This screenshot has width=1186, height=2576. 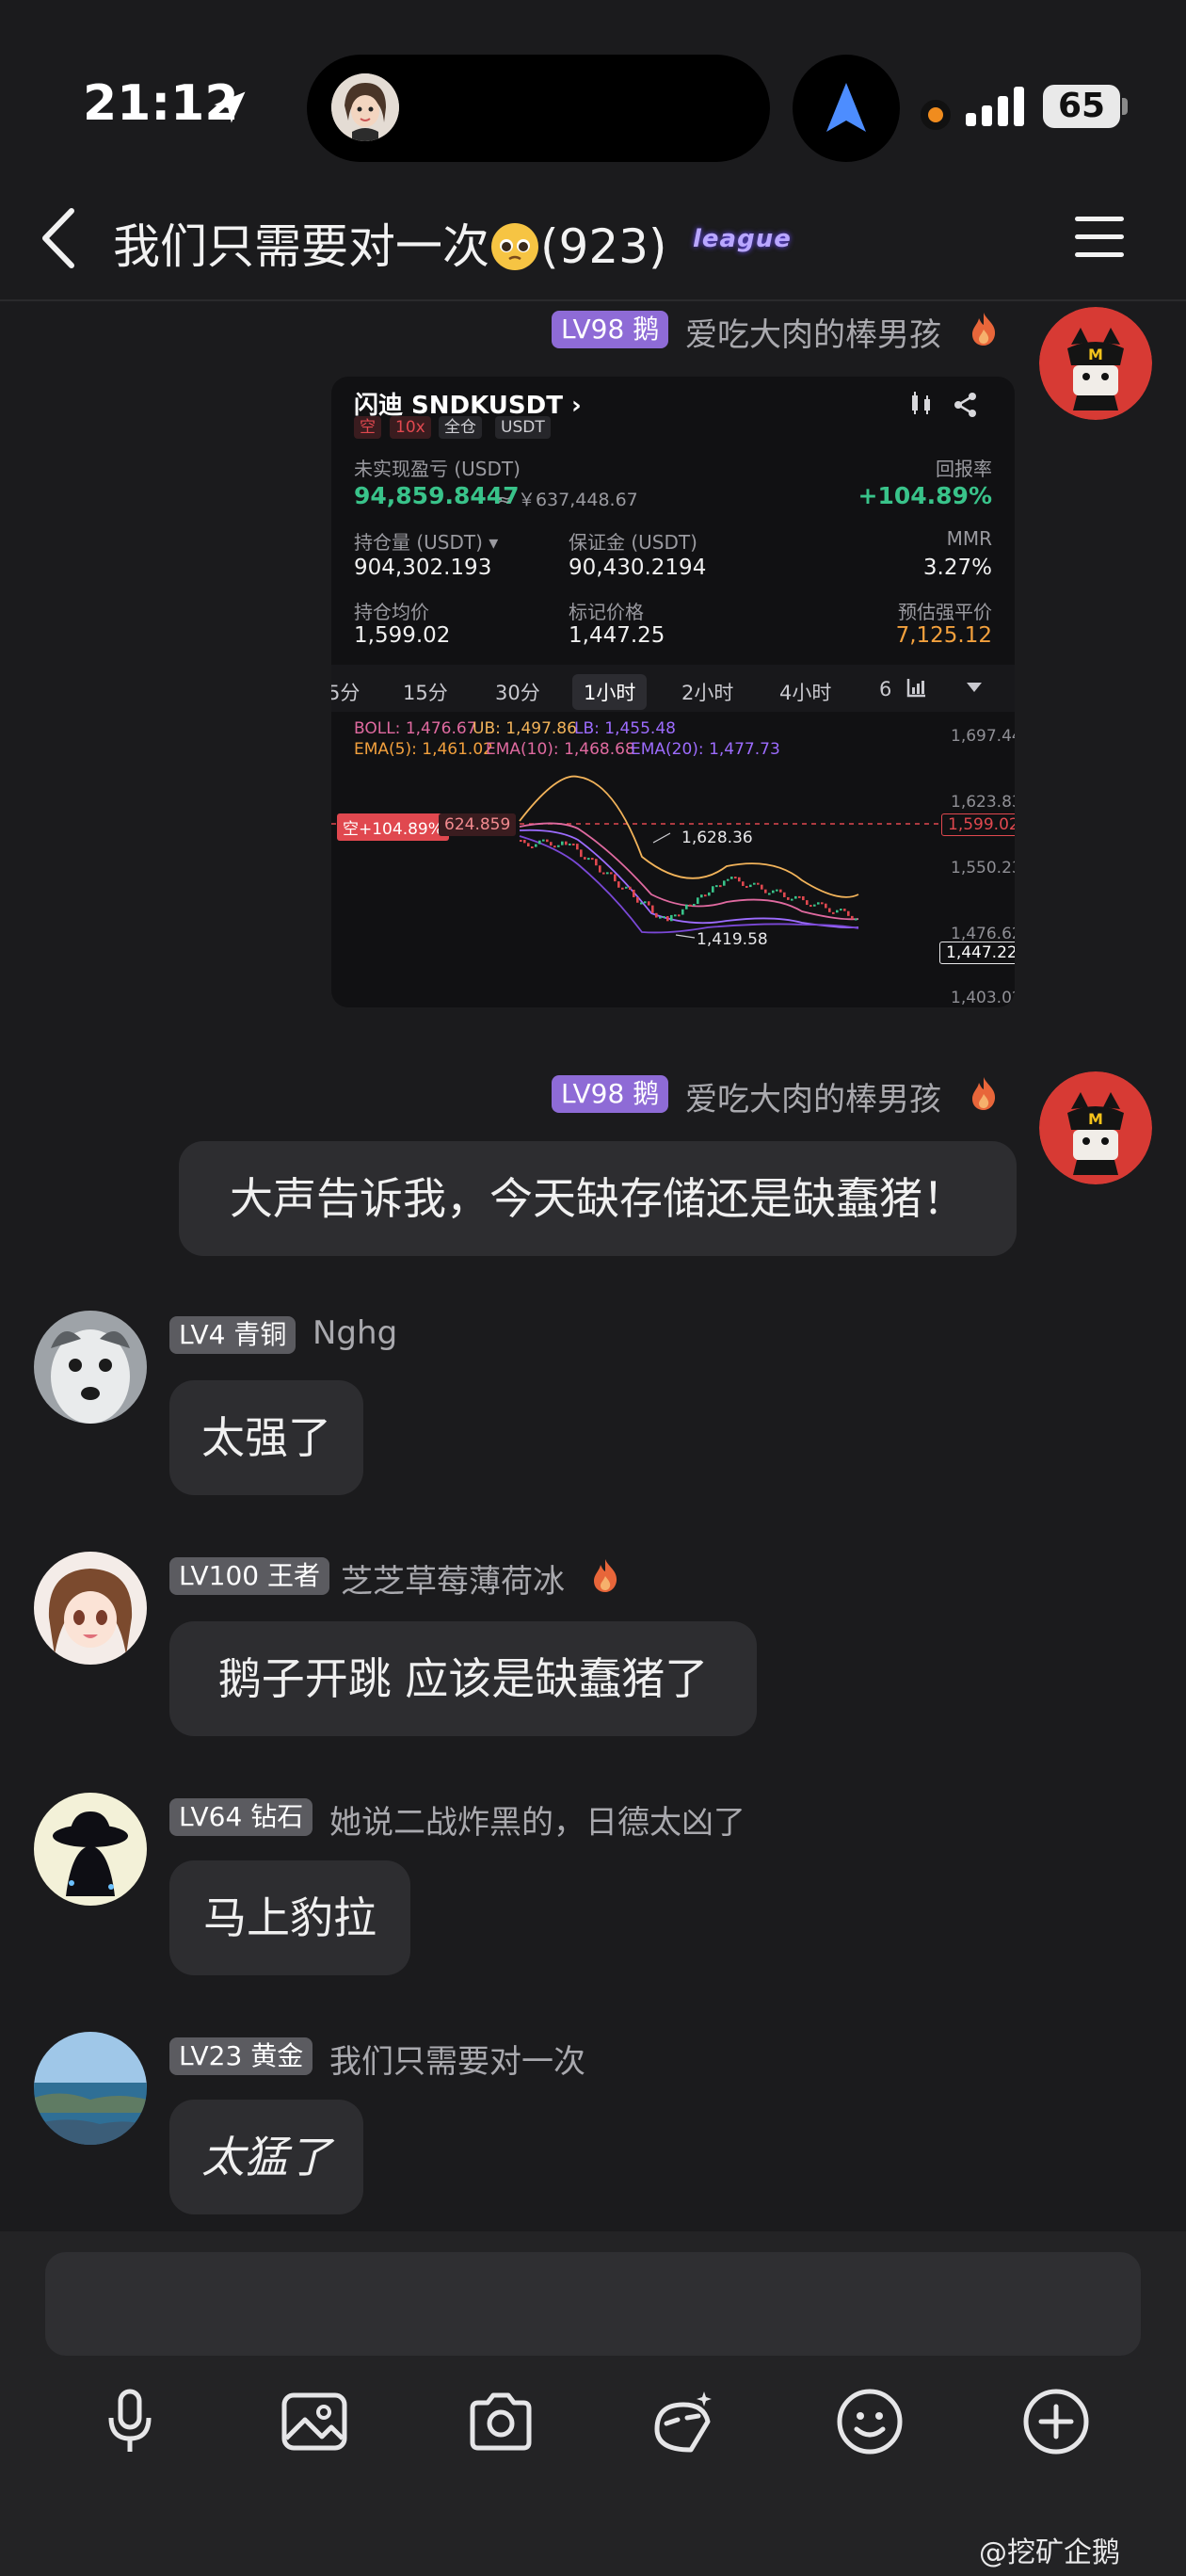 What do you see at coordinates (805, 693) in the screenshot?
I see `tf-4h: 4小时` at bounding box center [805, 693].